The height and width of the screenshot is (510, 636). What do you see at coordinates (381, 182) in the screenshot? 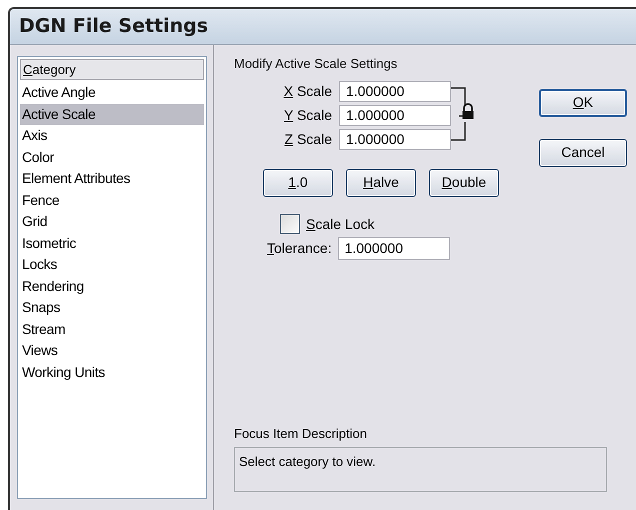
I see `scale-button: Halve` at bounding box center [381, 182].